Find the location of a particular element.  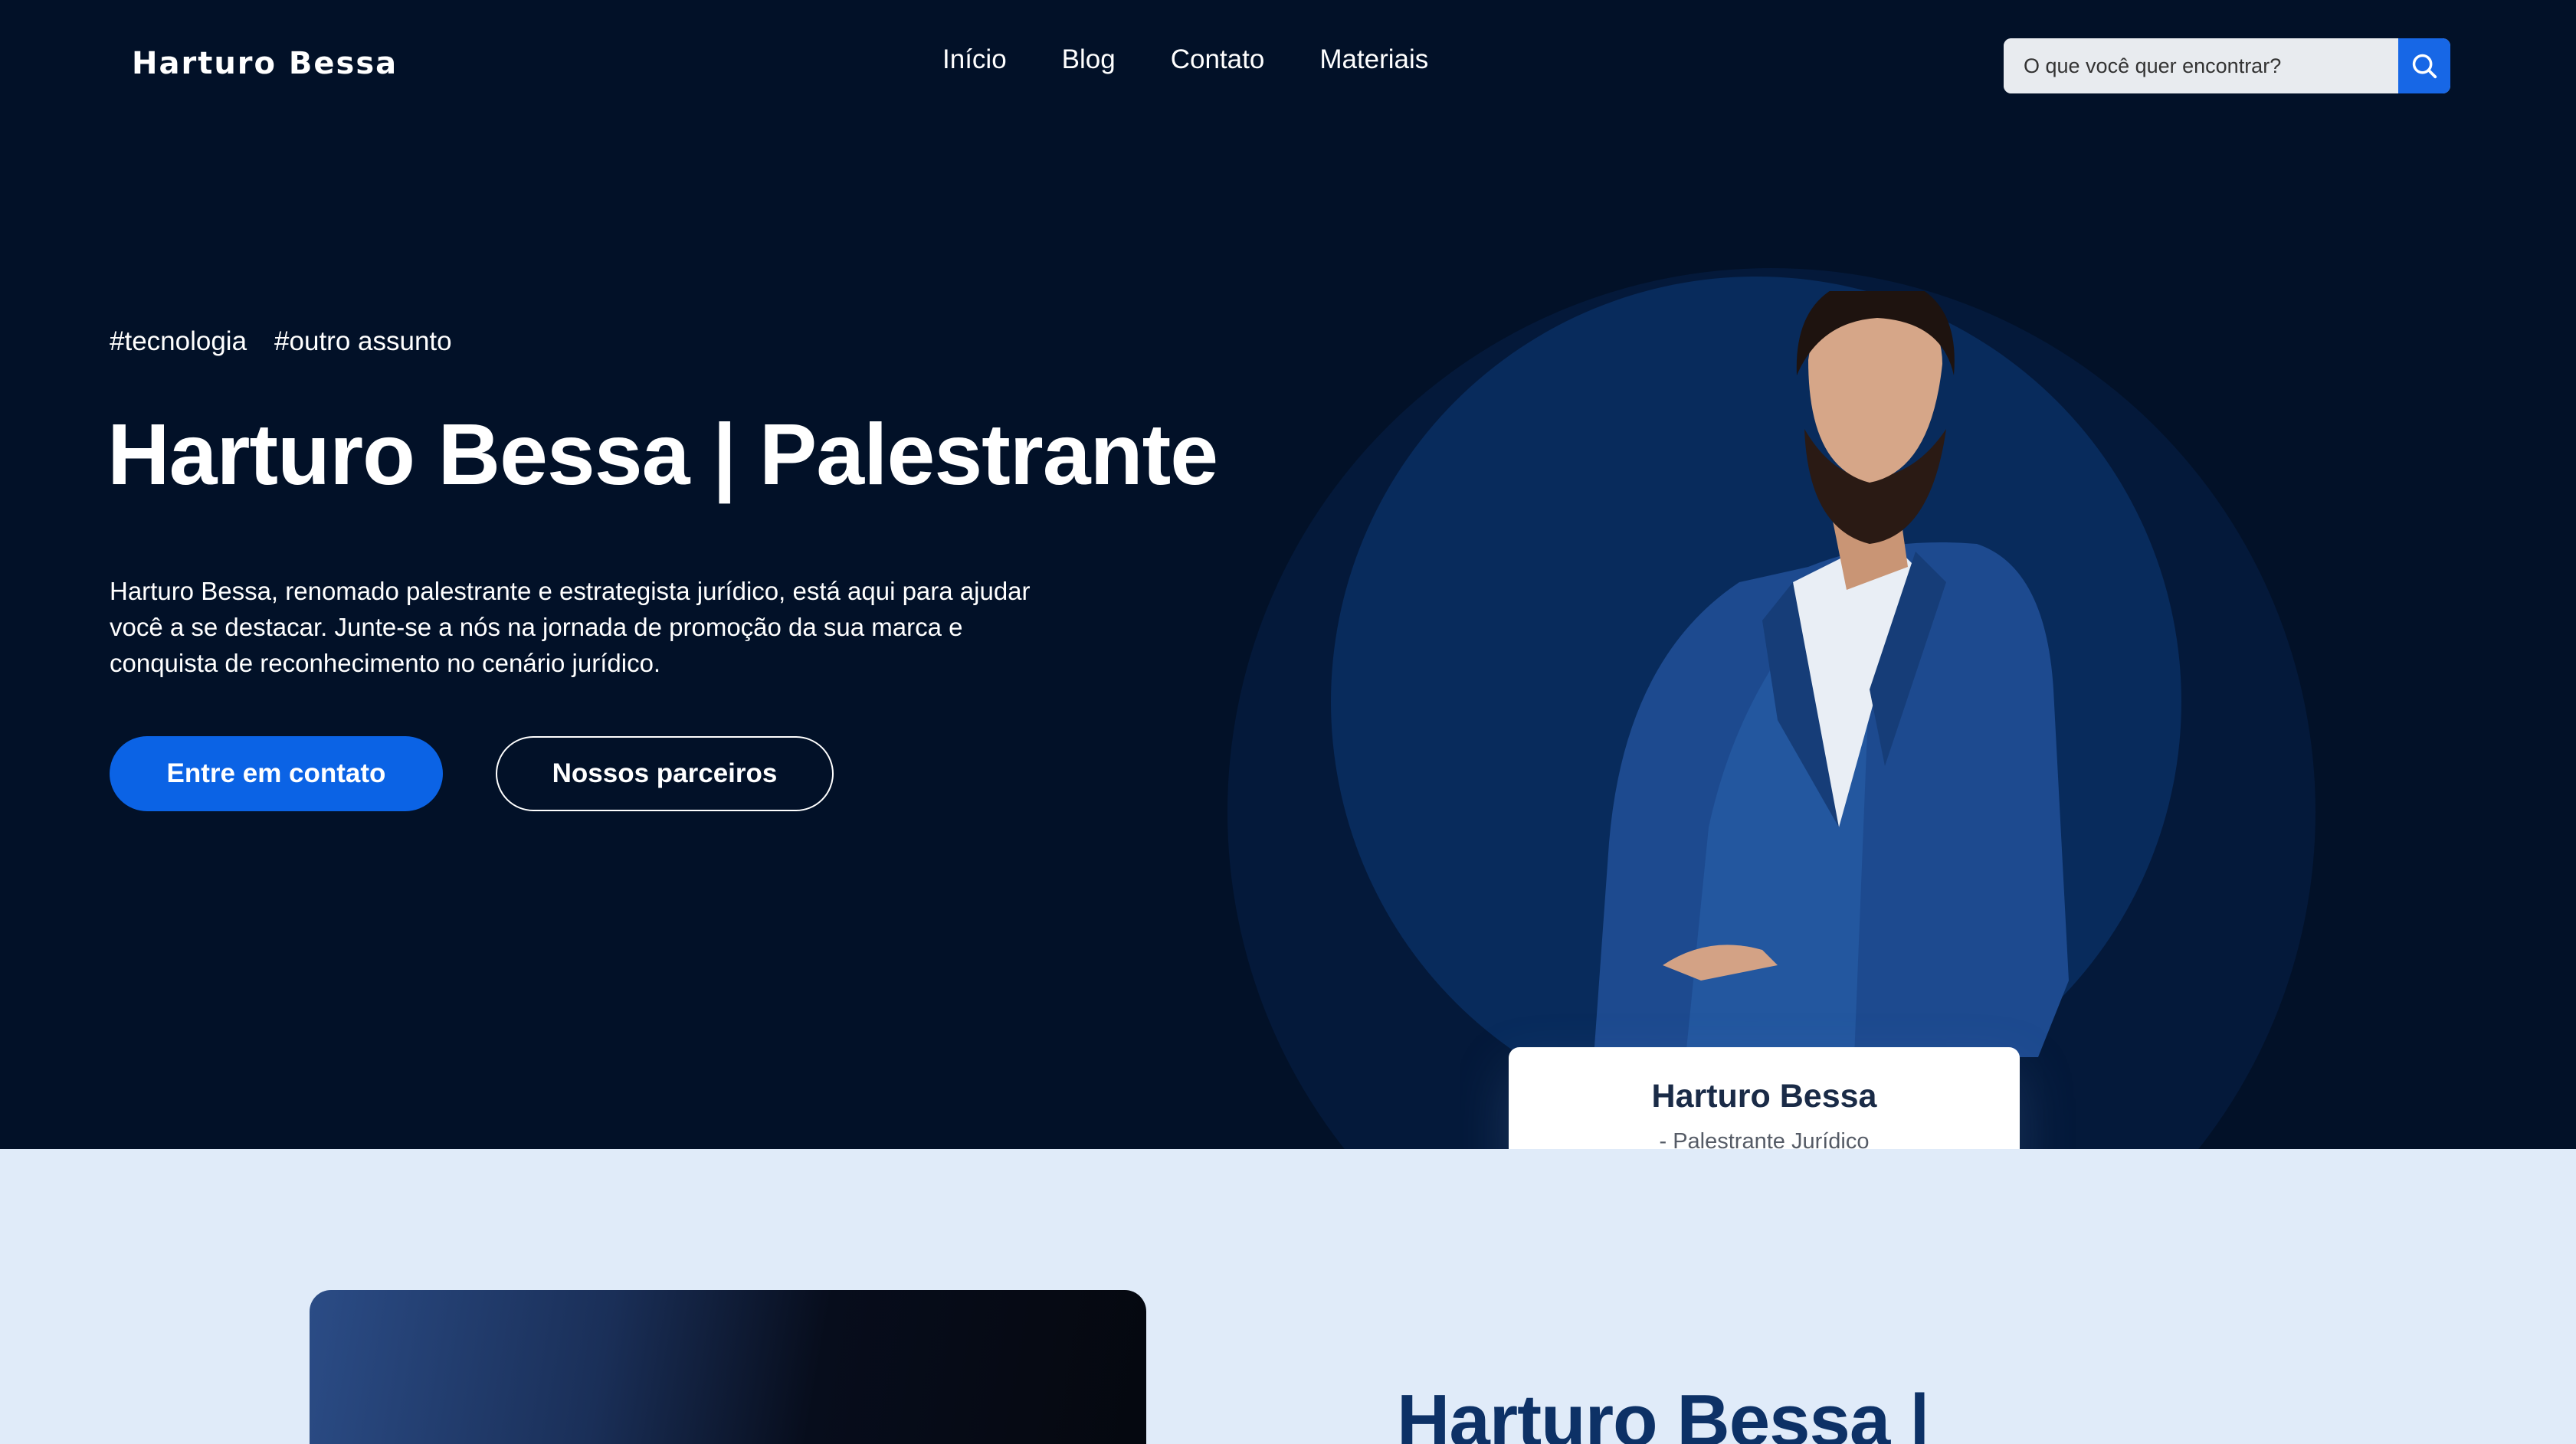

nav-item-inicio: Início is located at coordinates (975, 59).